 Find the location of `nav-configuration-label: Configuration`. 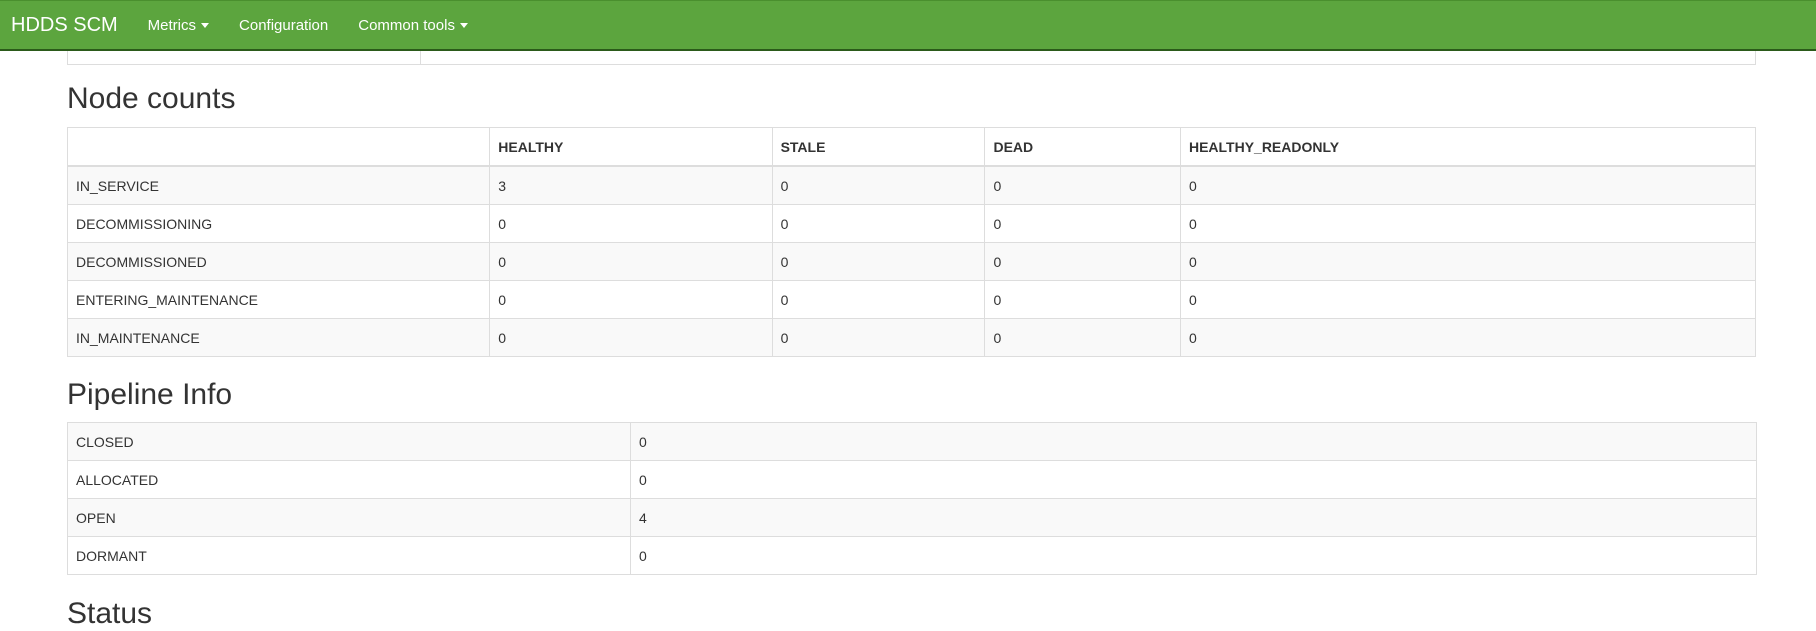

nav-configuration-label: Configuration is located at coordinates (284, 25).